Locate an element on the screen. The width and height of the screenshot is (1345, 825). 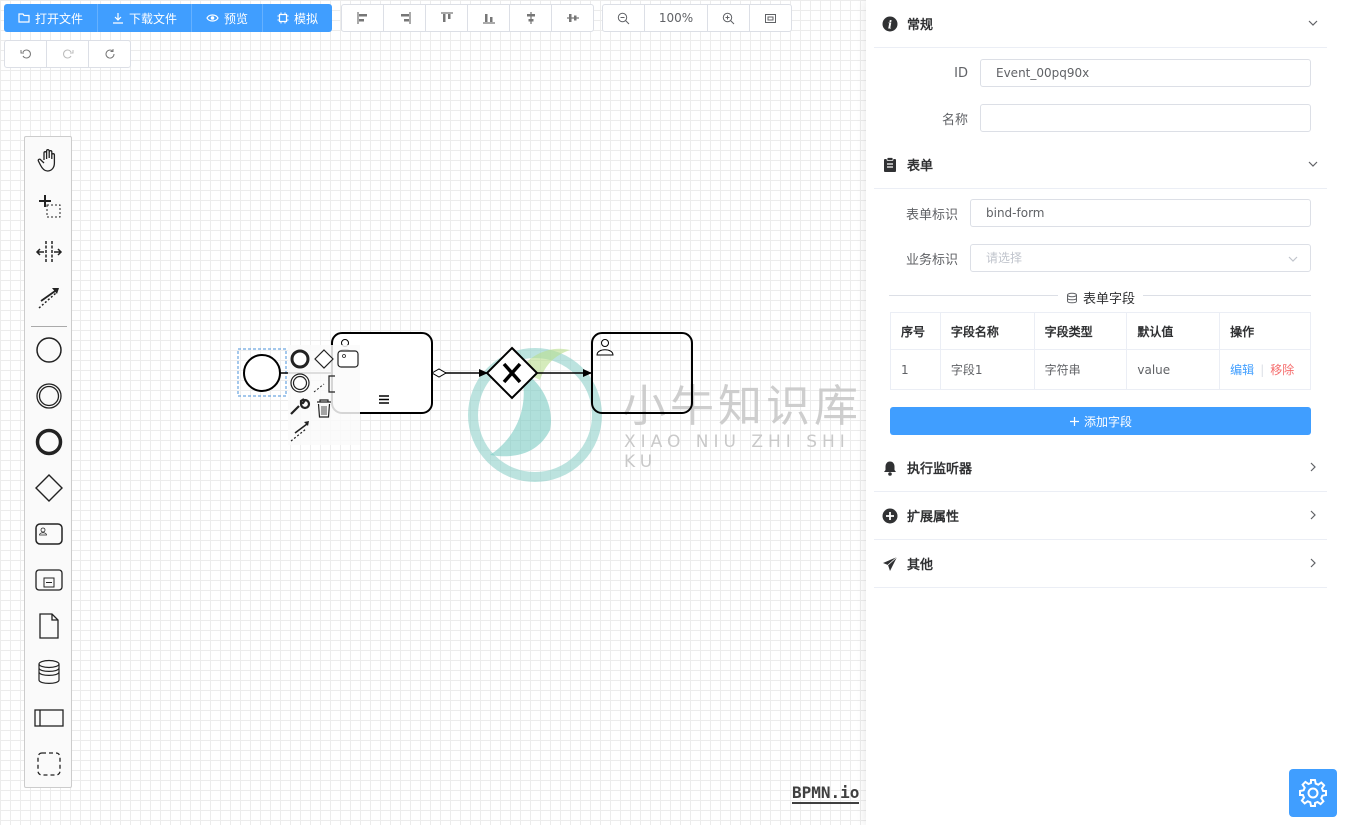
delete-trash-icon is located at coordinates (324, 408).